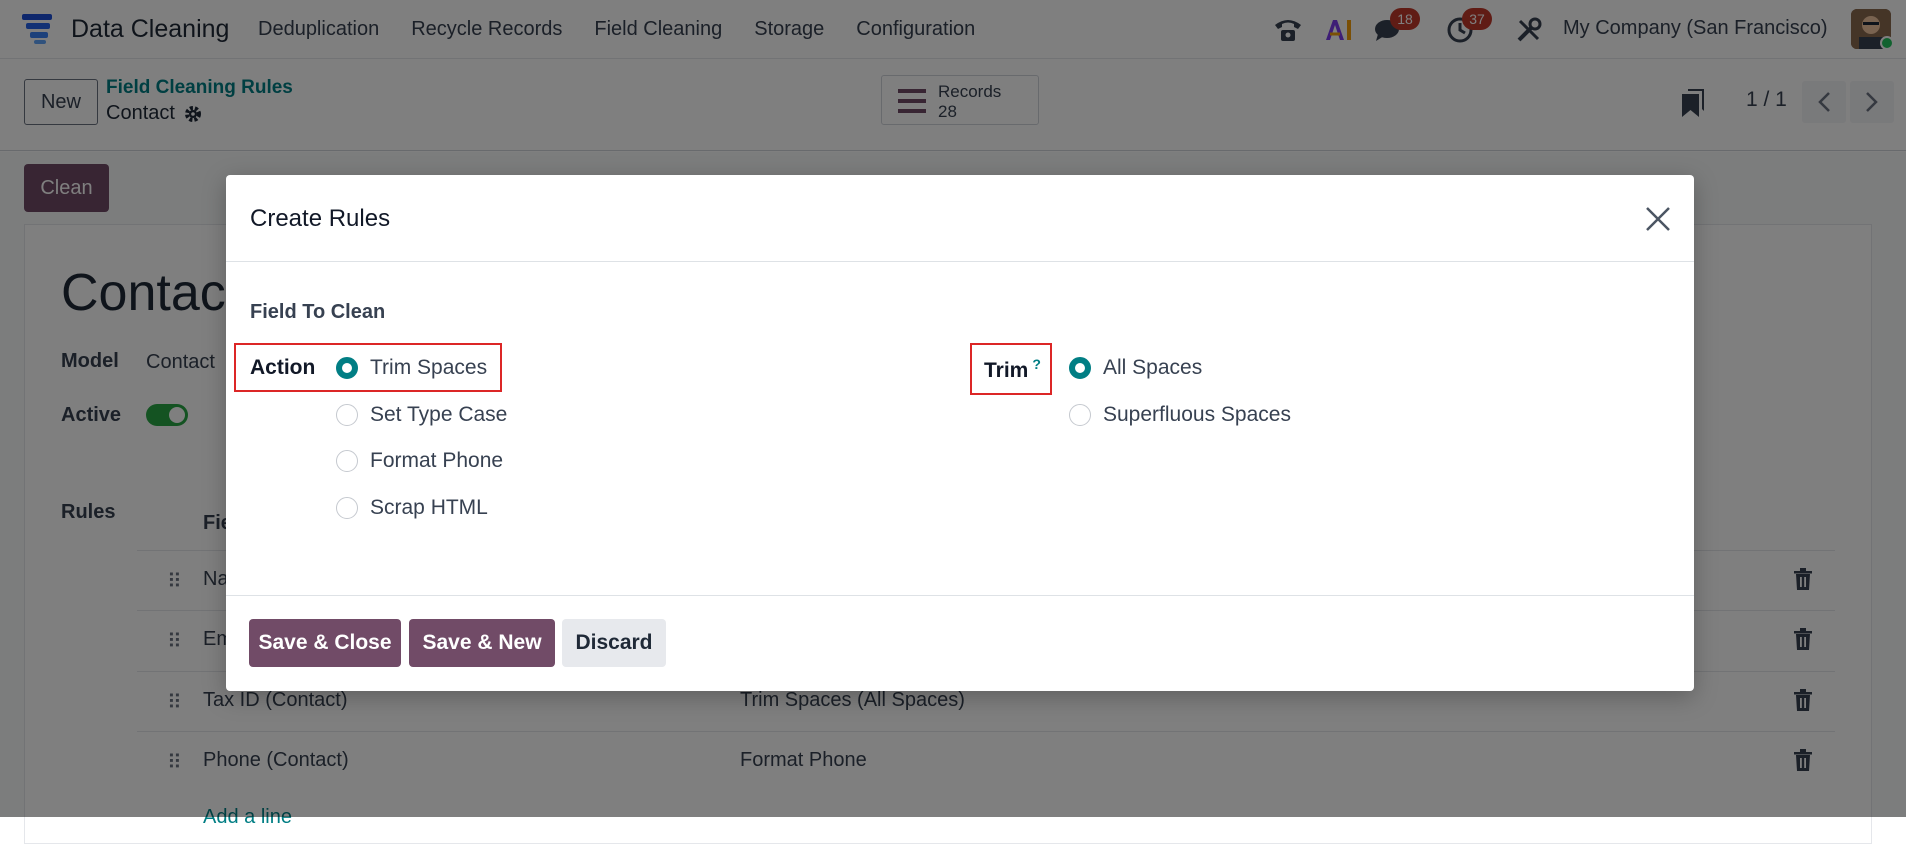 This screenshot has height=844, width=1906. Describe the element at coordinates (960, 643) in the screenshot. I see `modal-footer: Save & Close Save & New Discard` at that location.